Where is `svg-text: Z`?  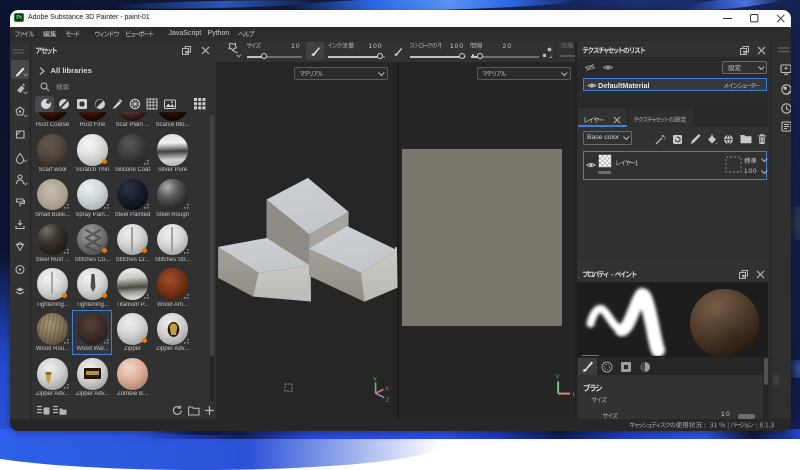
svg-text: Z is located at coordinates (388, 400).